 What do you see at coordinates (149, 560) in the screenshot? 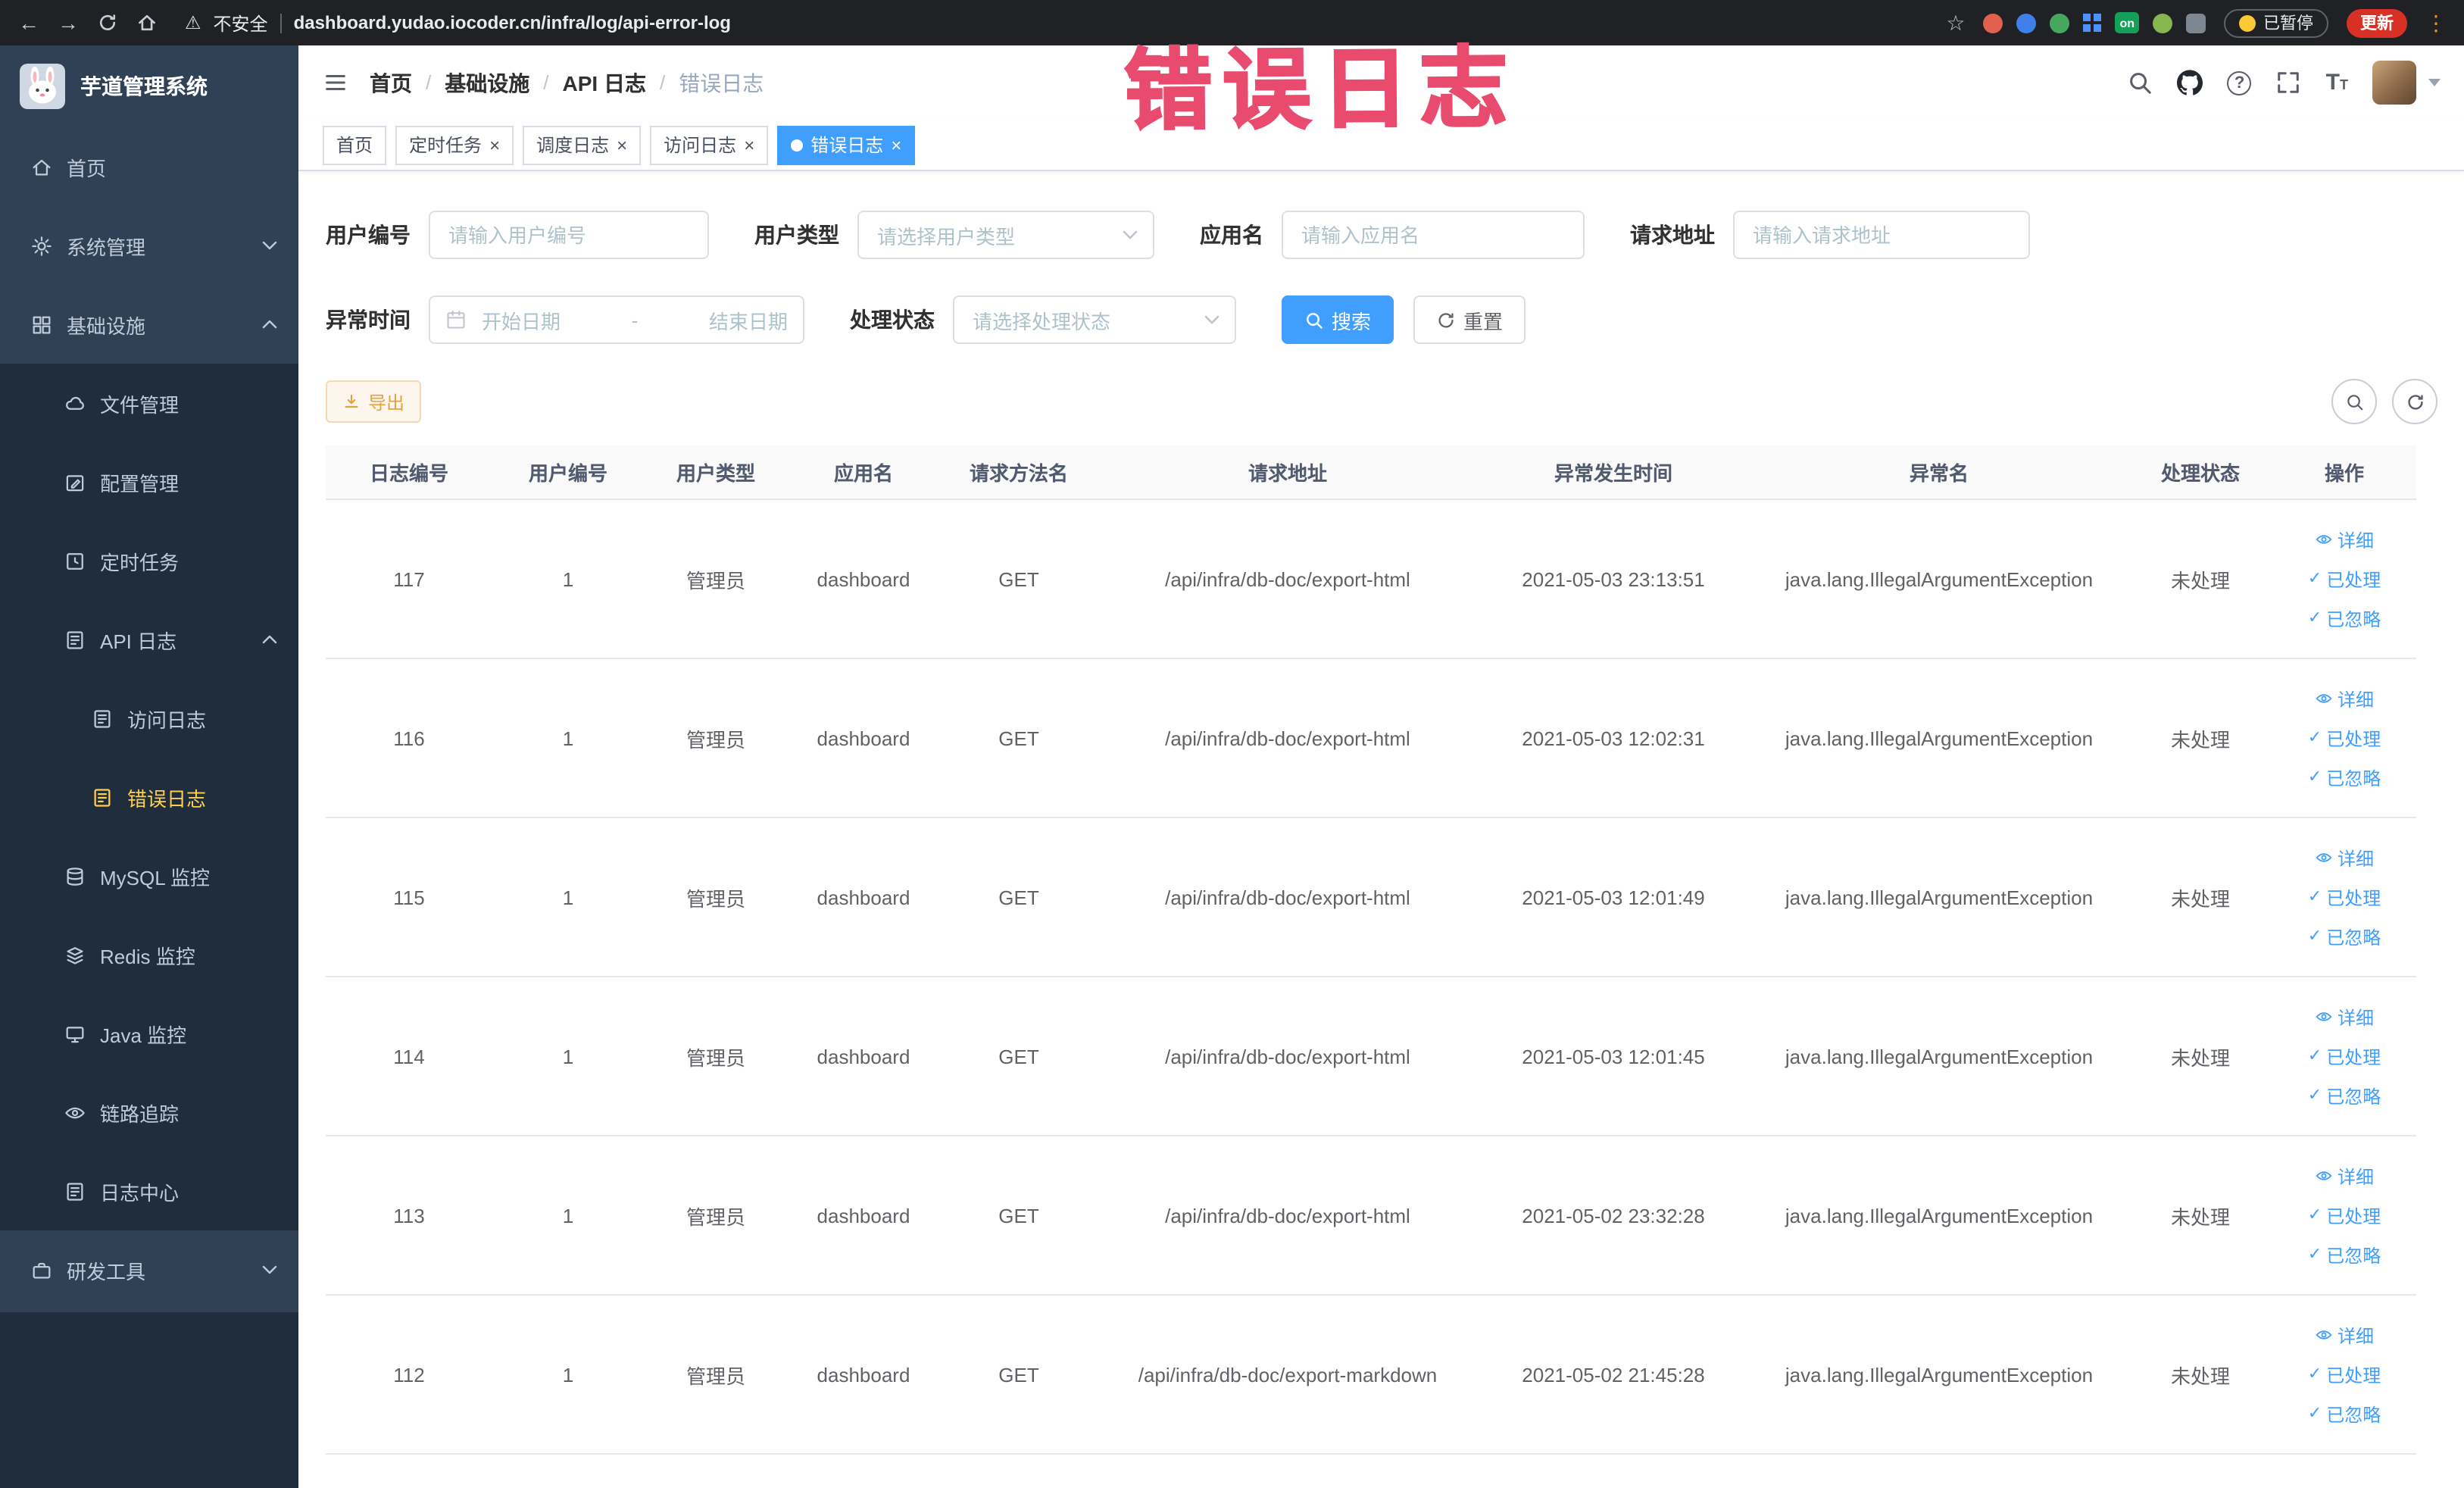
I see `sidebar-item-scheduled-jobs: 定时任务` at bounding box center [149, 560].